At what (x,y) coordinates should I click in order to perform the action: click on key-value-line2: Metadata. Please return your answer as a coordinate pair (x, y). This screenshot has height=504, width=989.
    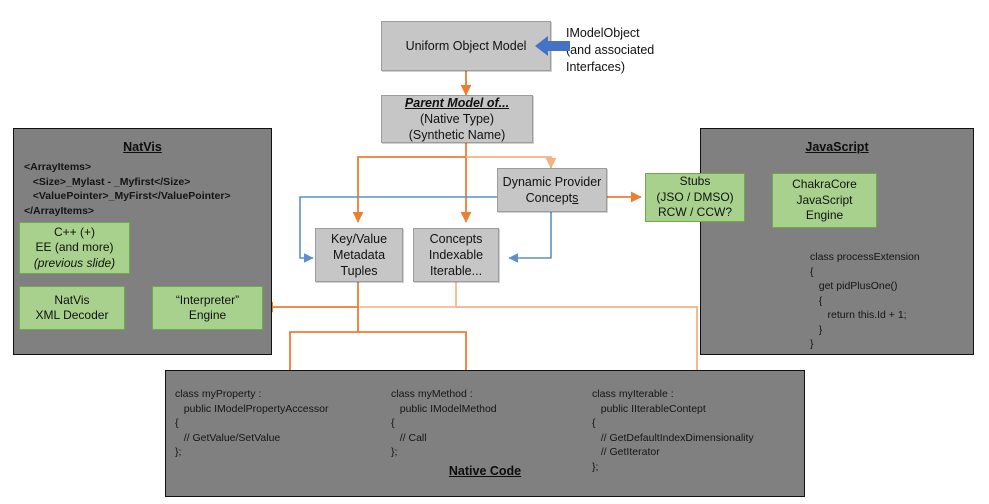
    Looking at the image, I should click on (359, 255).